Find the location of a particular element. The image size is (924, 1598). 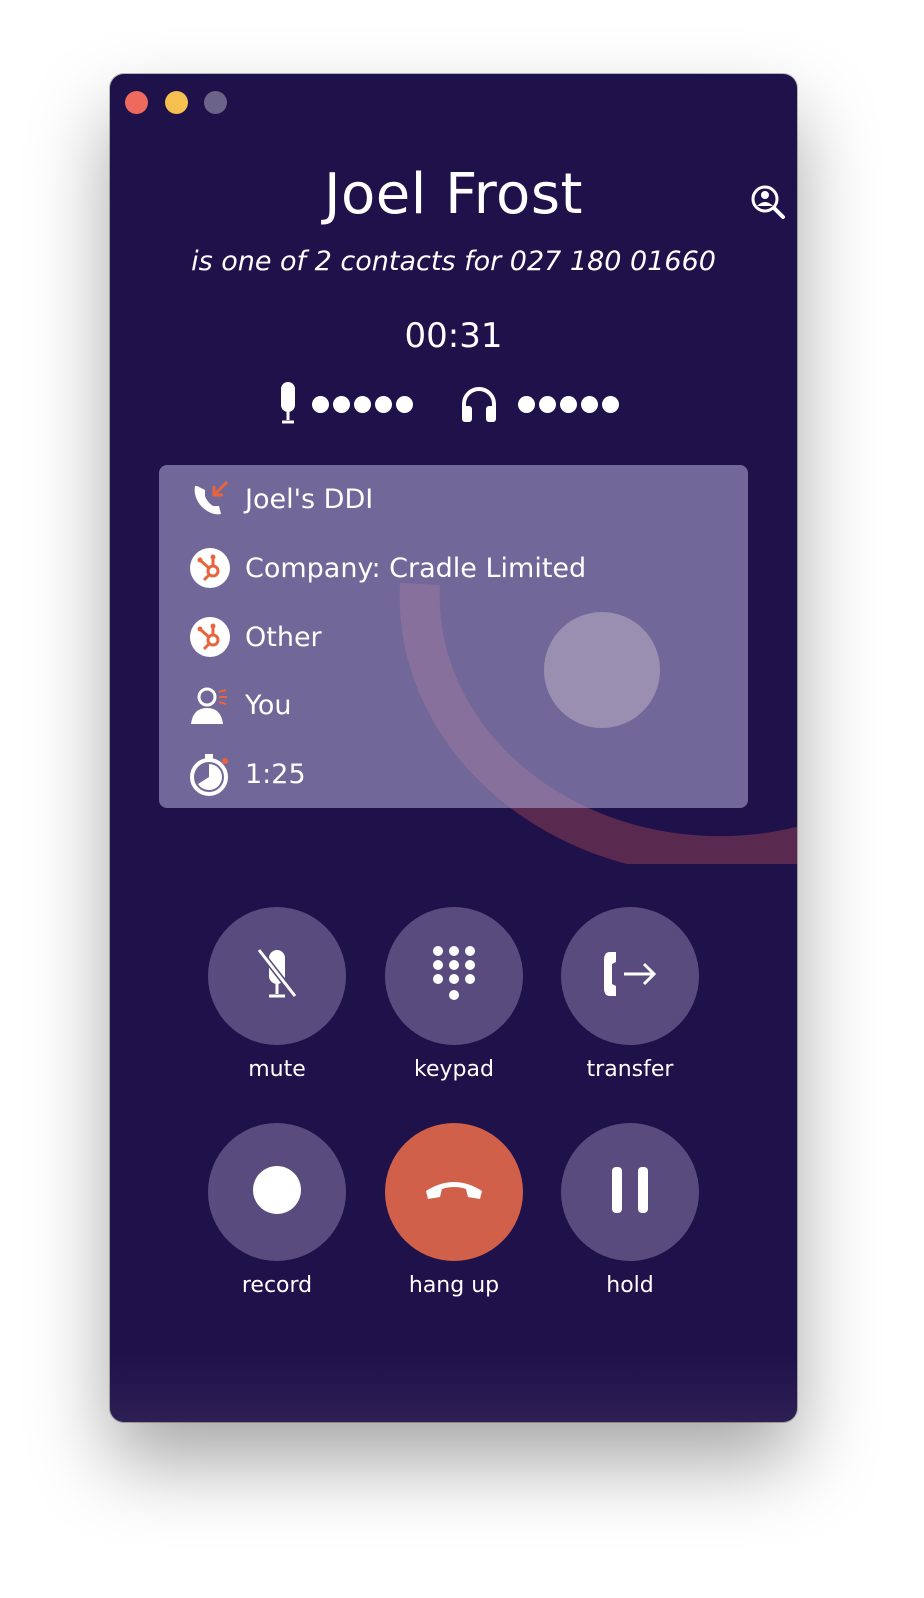

record-icon is located at coordinates (277, 1192).